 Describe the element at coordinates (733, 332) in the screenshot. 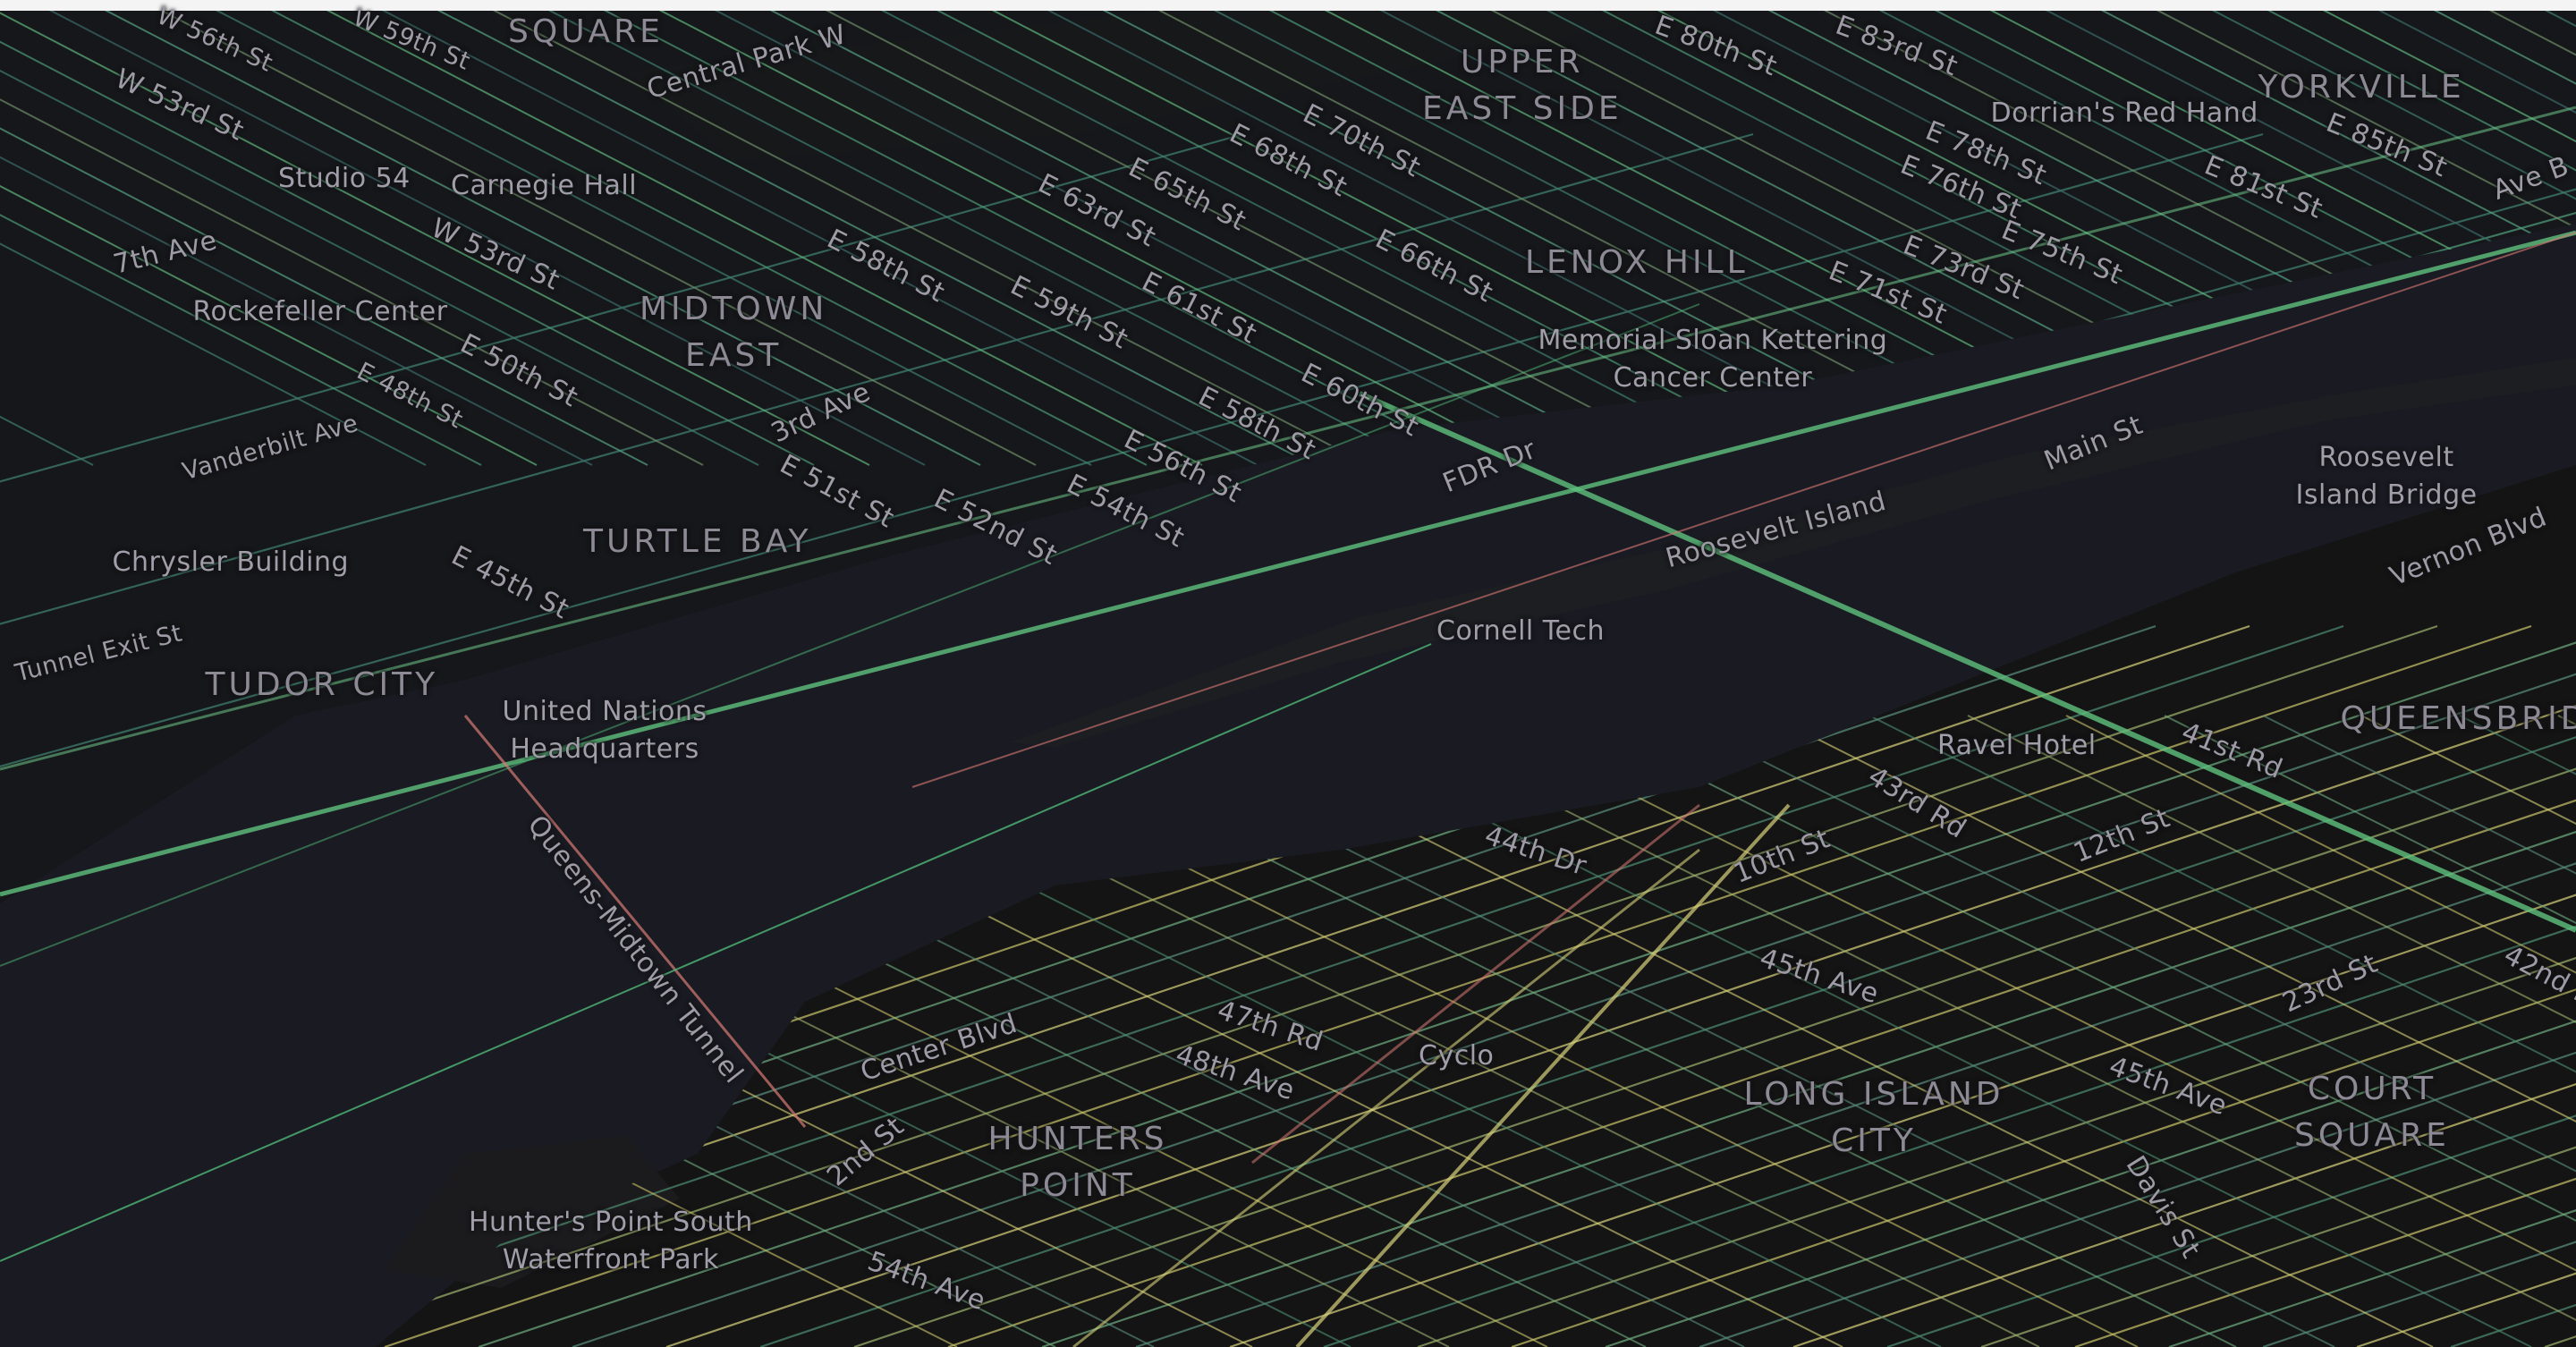

I see `map-label-midtowneast: MIDTOWN EAST` at that location.